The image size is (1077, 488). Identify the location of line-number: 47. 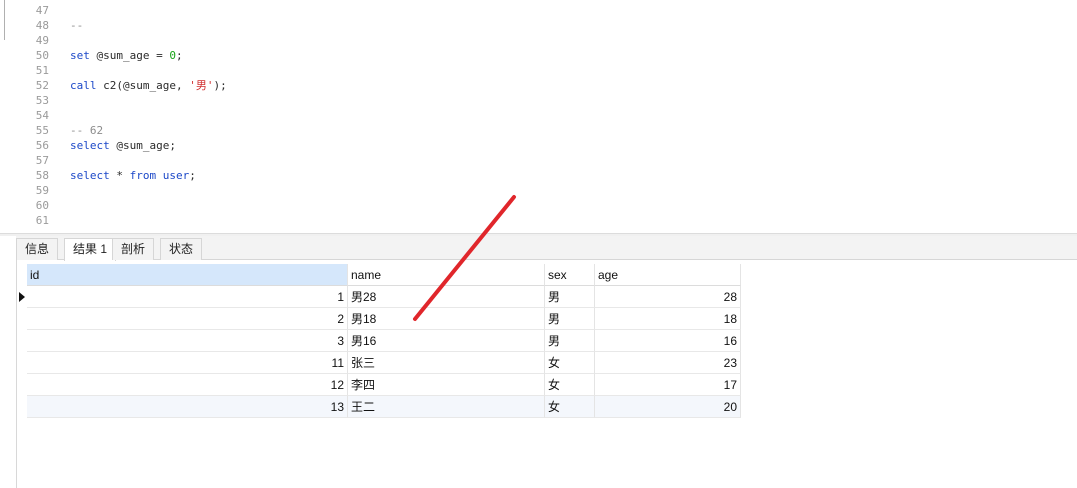
(42, 10).